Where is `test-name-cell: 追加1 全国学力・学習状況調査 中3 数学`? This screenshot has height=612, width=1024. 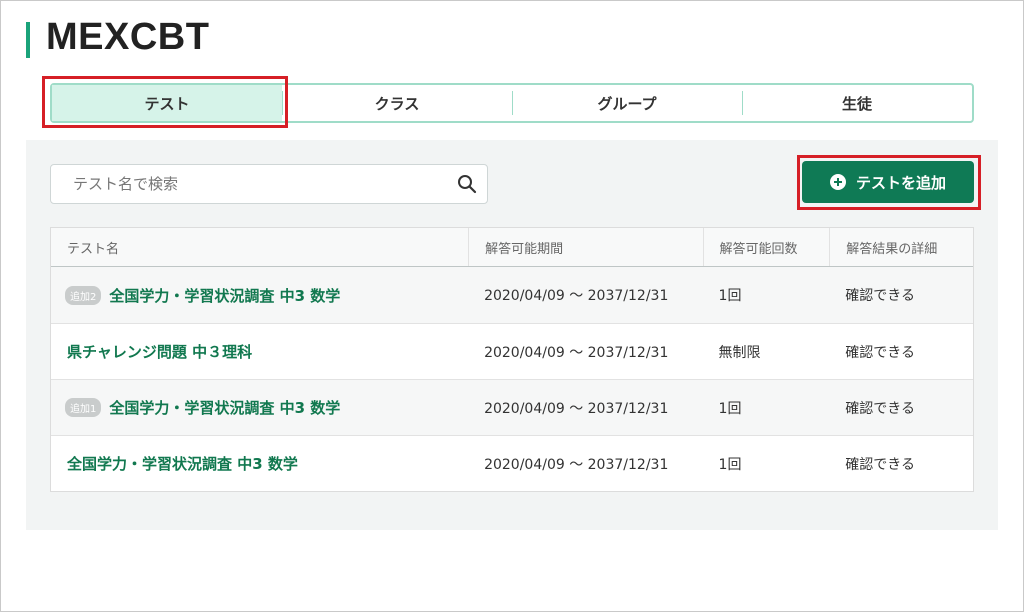
test-name-cell: 追加1 全国学力・学習状況調査 中3 数学 is located at coordinates (259, 407).